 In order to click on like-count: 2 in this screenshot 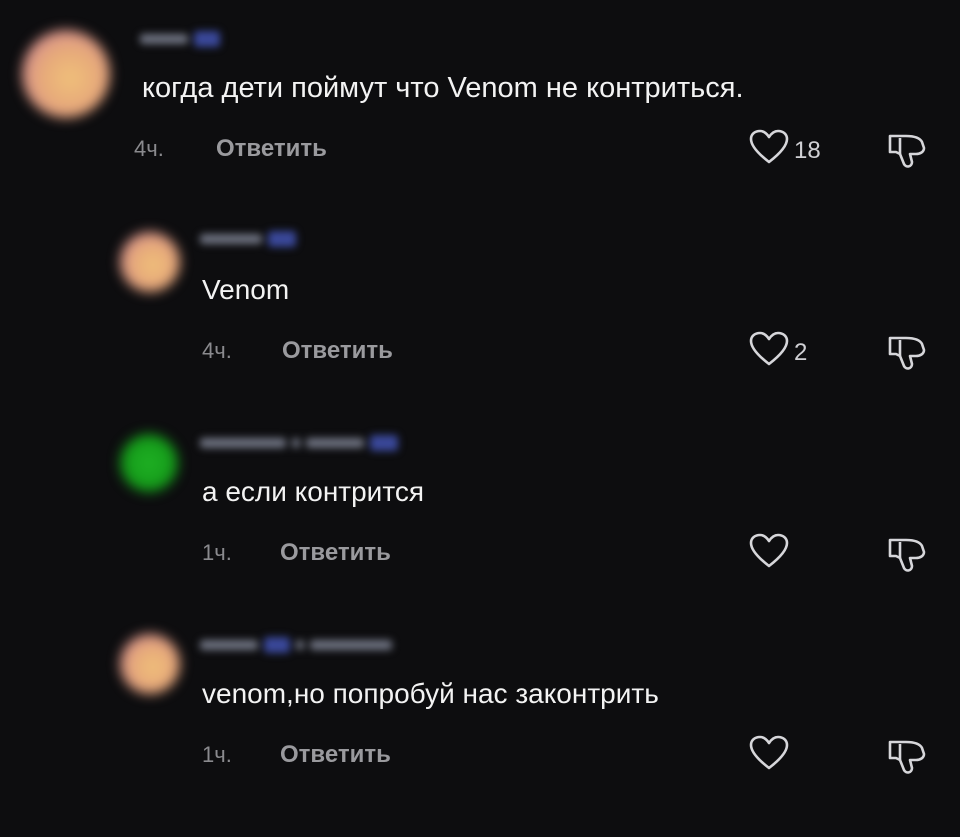, I will do `click(801, 352)`.